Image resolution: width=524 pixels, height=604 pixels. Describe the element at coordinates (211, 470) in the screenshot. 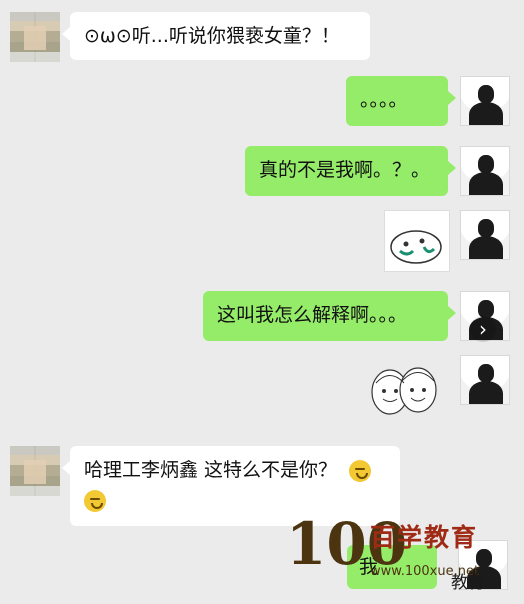

I see `message-text: 哈理工李炳鑫 这特么不是你？` at that location.